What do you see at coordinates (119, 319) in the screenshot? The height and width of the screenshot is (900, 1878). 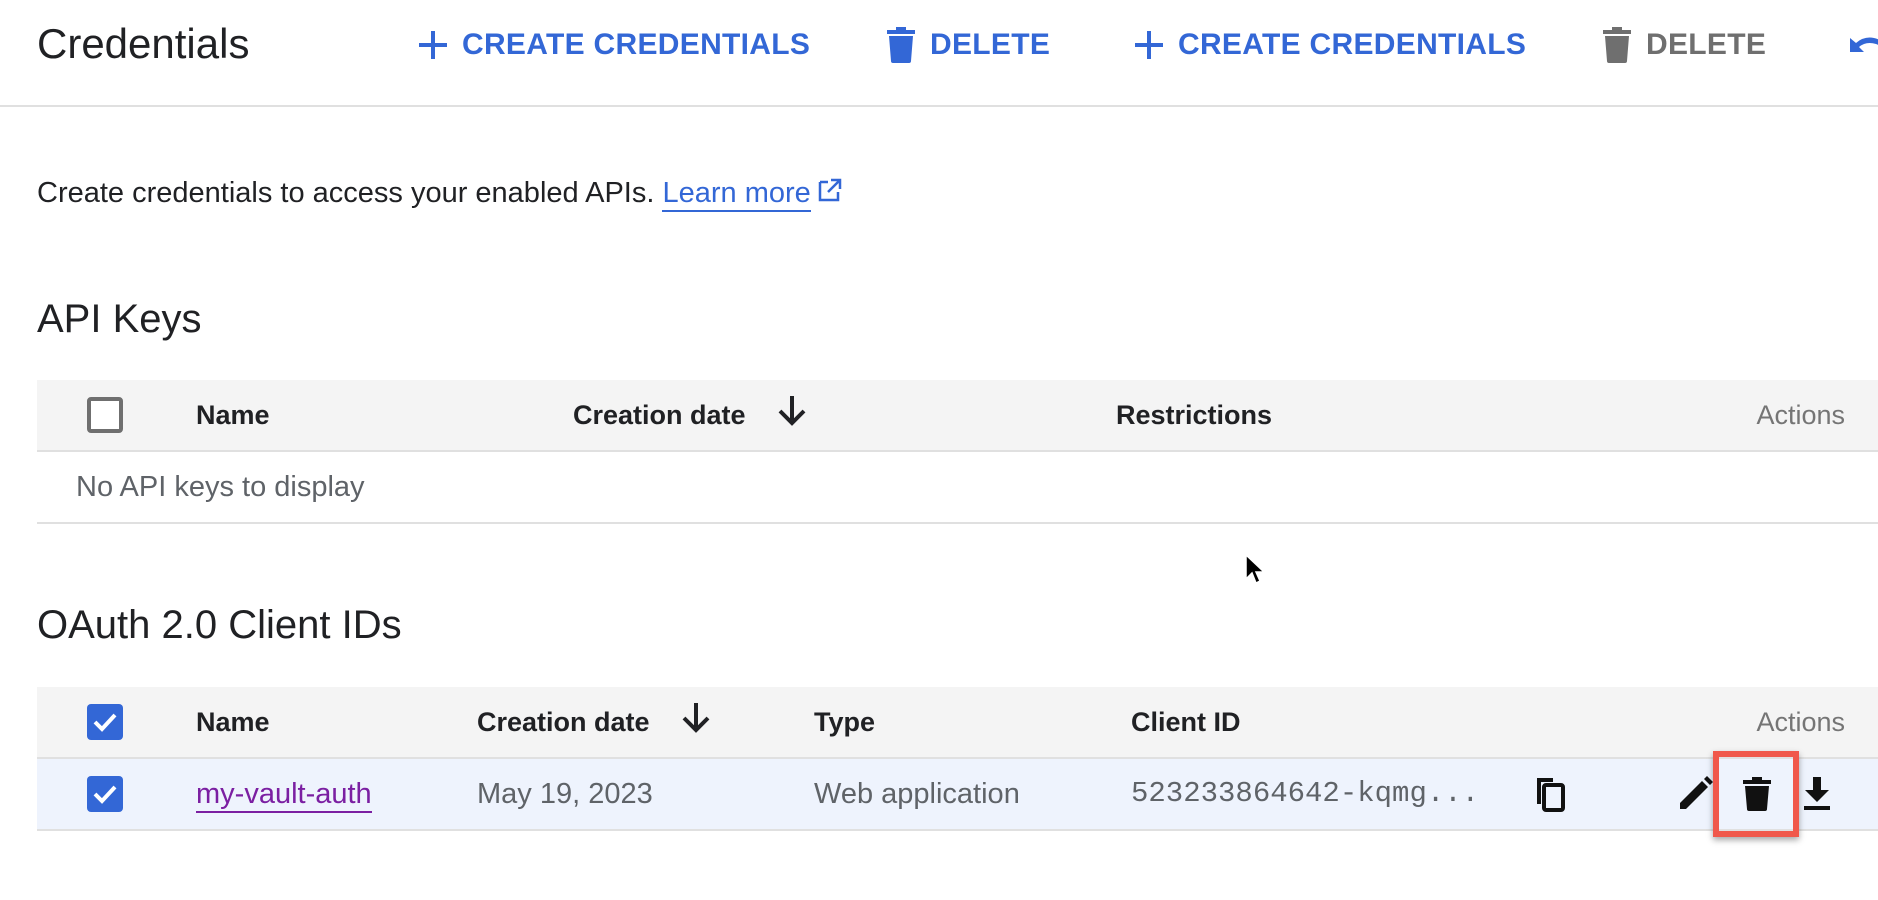 I see `api-keys-heading: API Keys` at bounding box center [119, 319].